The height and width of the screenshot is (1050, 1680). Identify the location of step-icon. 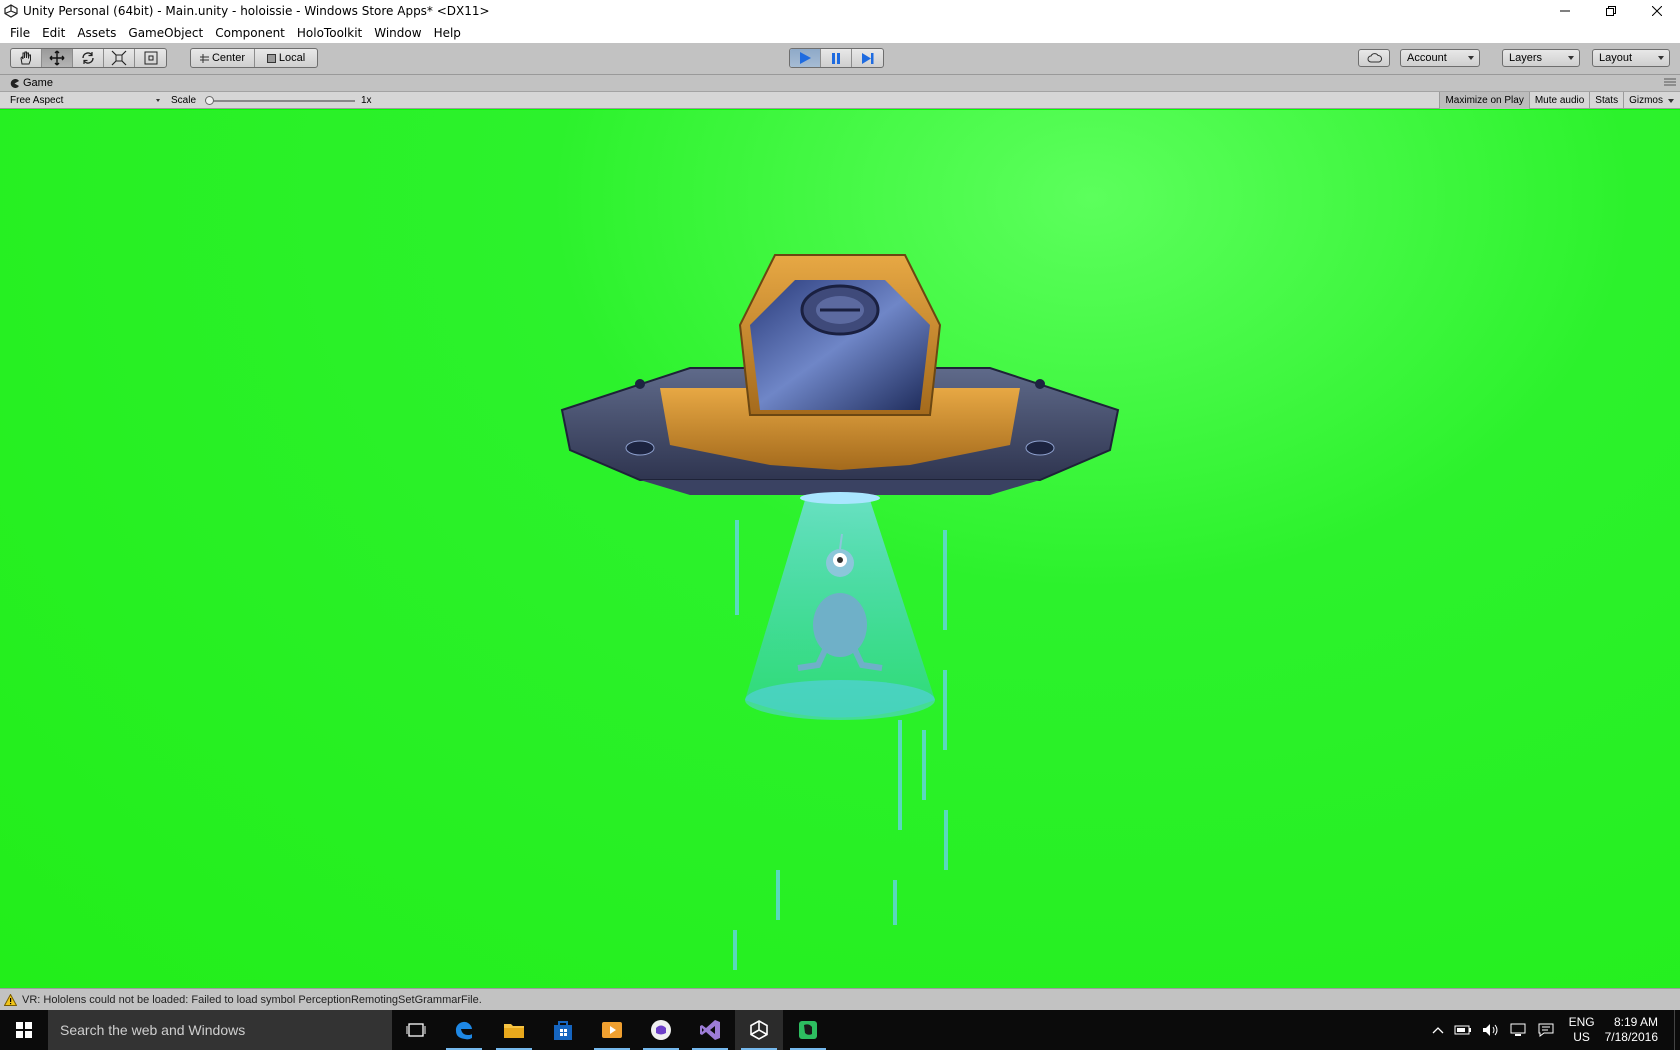
(867, 58).